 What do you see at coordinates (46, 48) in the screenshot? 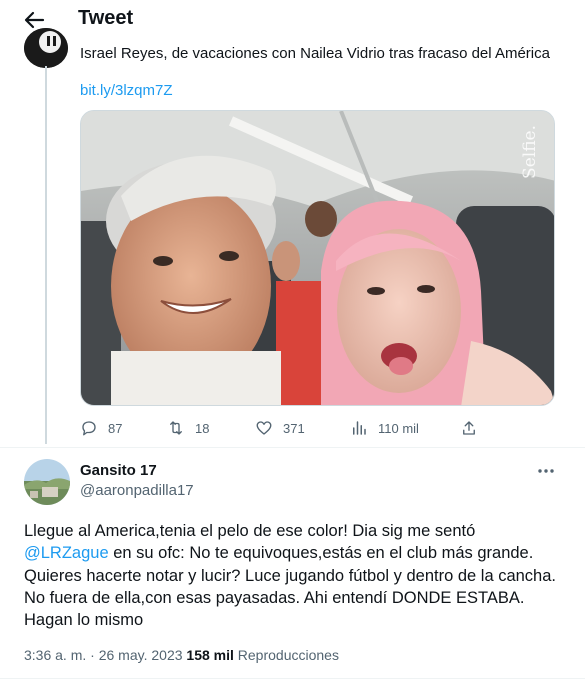
I see `quoted-author-avatar` at bounding box center [46, 48].